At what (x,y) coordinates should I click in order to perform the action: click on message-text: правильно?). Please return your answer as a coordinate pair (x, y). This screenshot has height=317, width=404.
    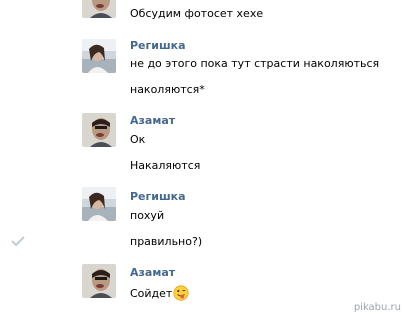
    Looking at the image, I should click on (166, 241).